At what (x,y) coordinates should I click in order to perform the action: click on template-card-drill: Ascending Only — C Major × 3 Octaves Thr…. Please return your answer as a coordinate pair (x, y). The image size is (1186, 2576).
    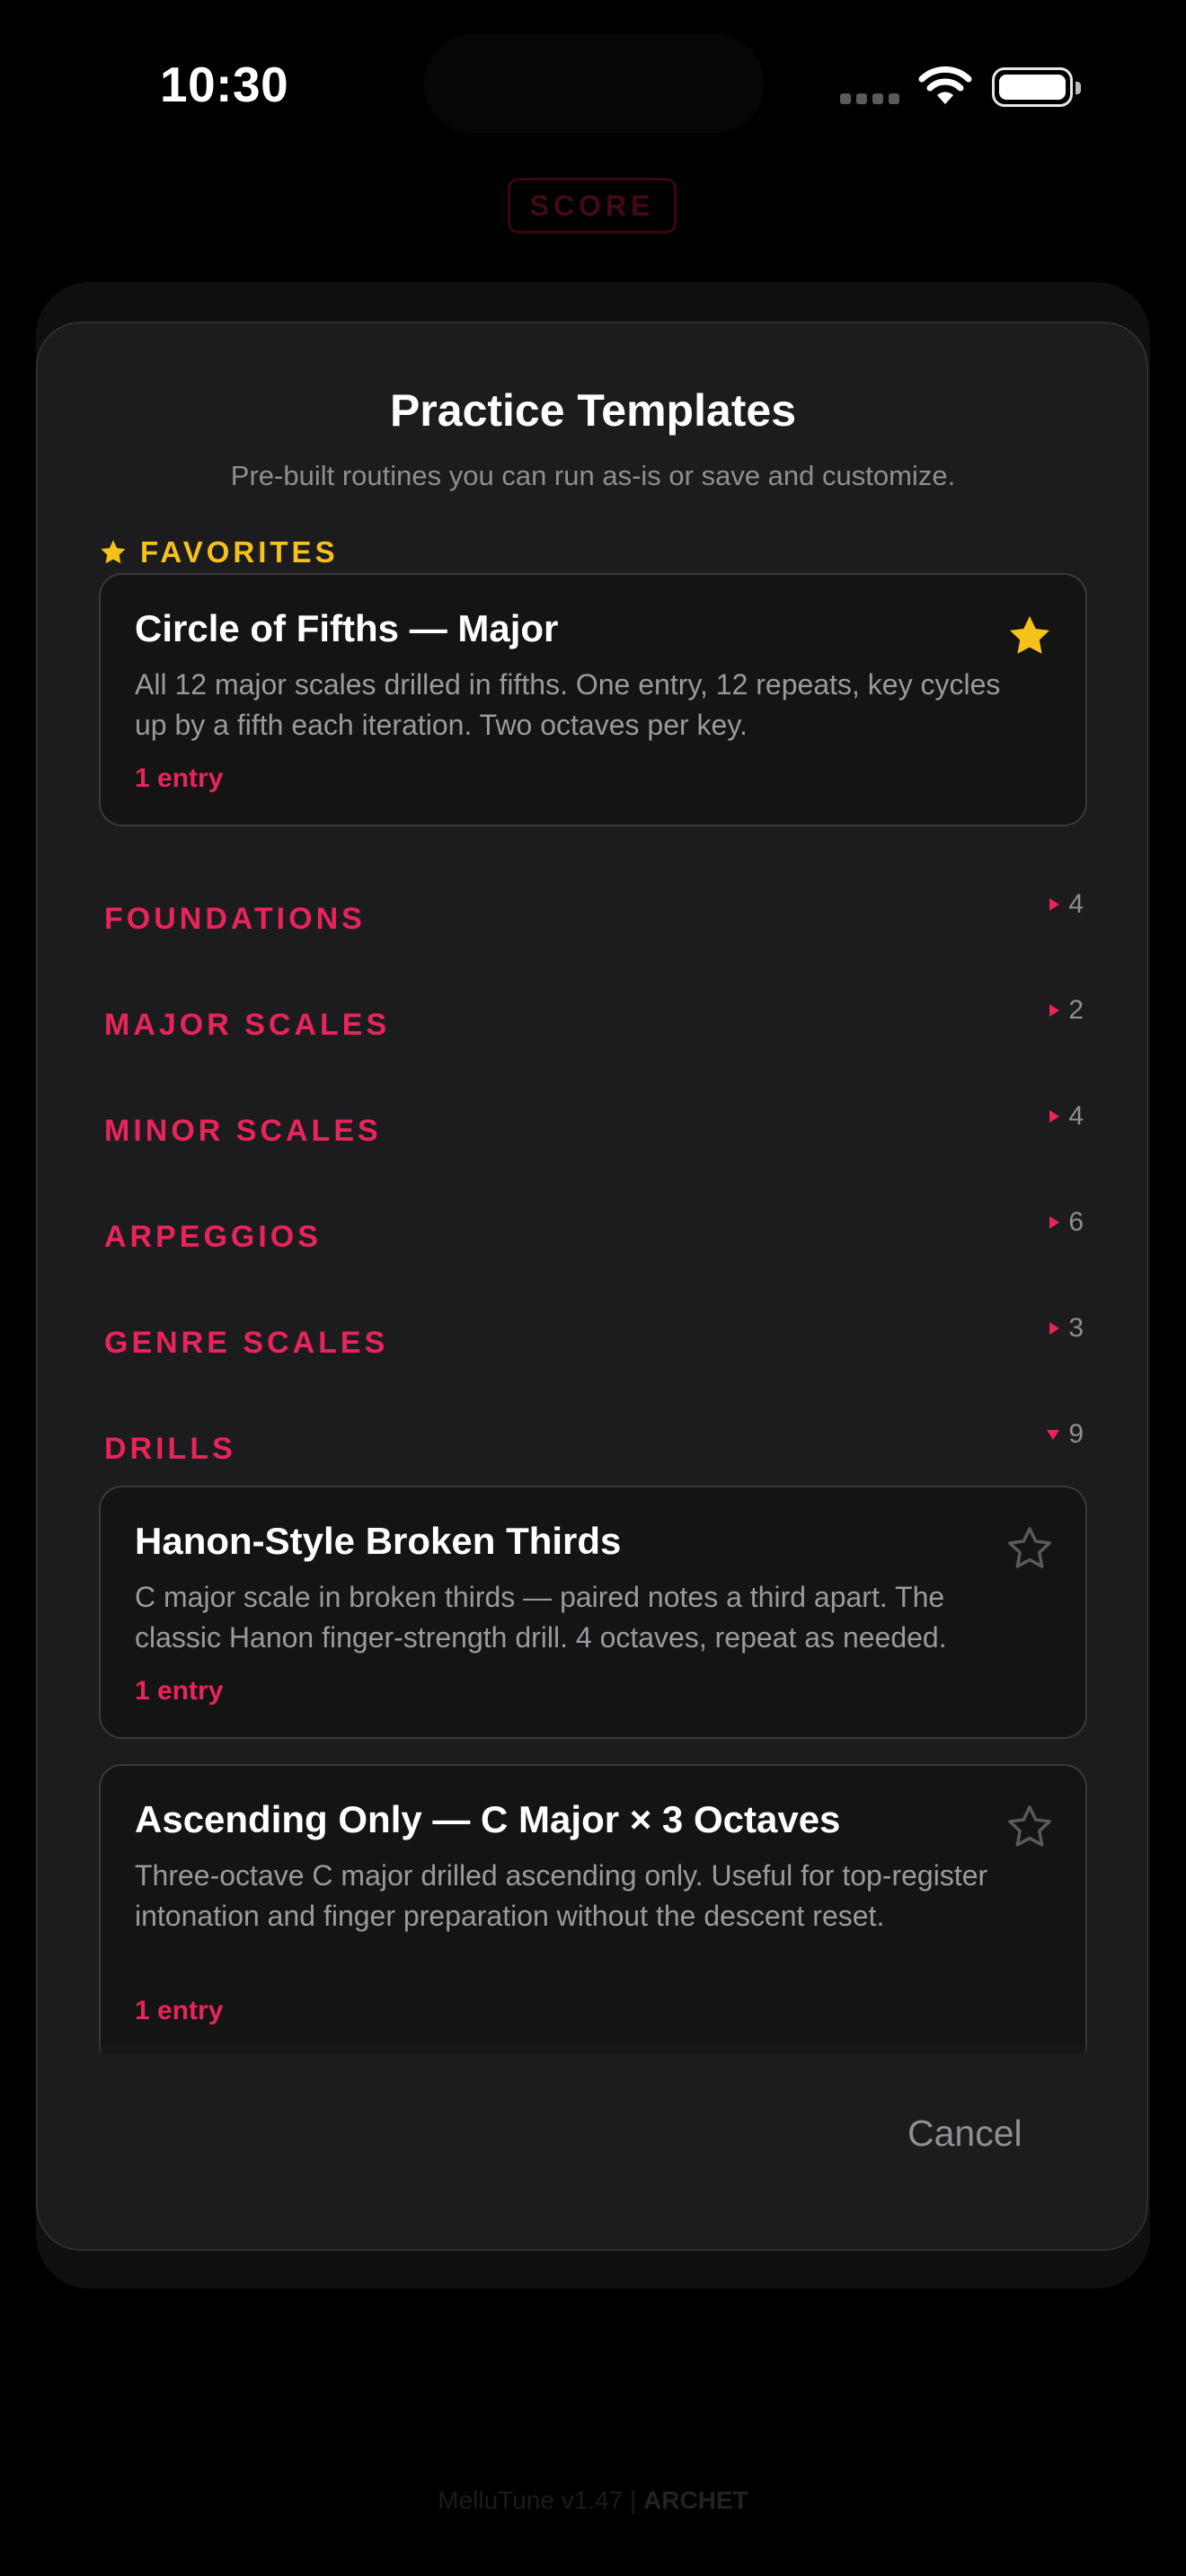
    Looking at the image, I should click on (593, 1916).